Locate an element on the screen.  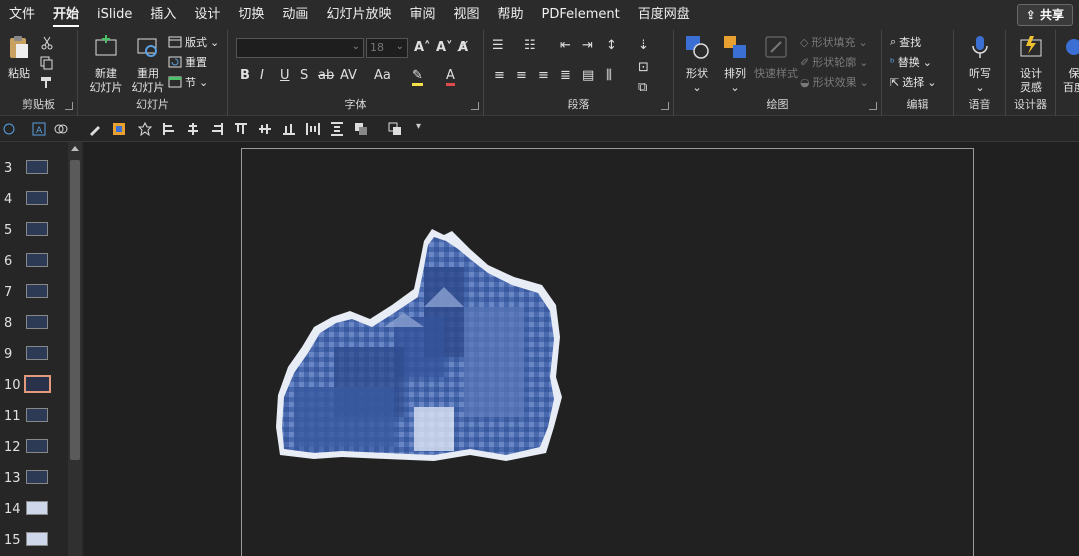
shadow-icon: S is located at coordinates (304, 75).